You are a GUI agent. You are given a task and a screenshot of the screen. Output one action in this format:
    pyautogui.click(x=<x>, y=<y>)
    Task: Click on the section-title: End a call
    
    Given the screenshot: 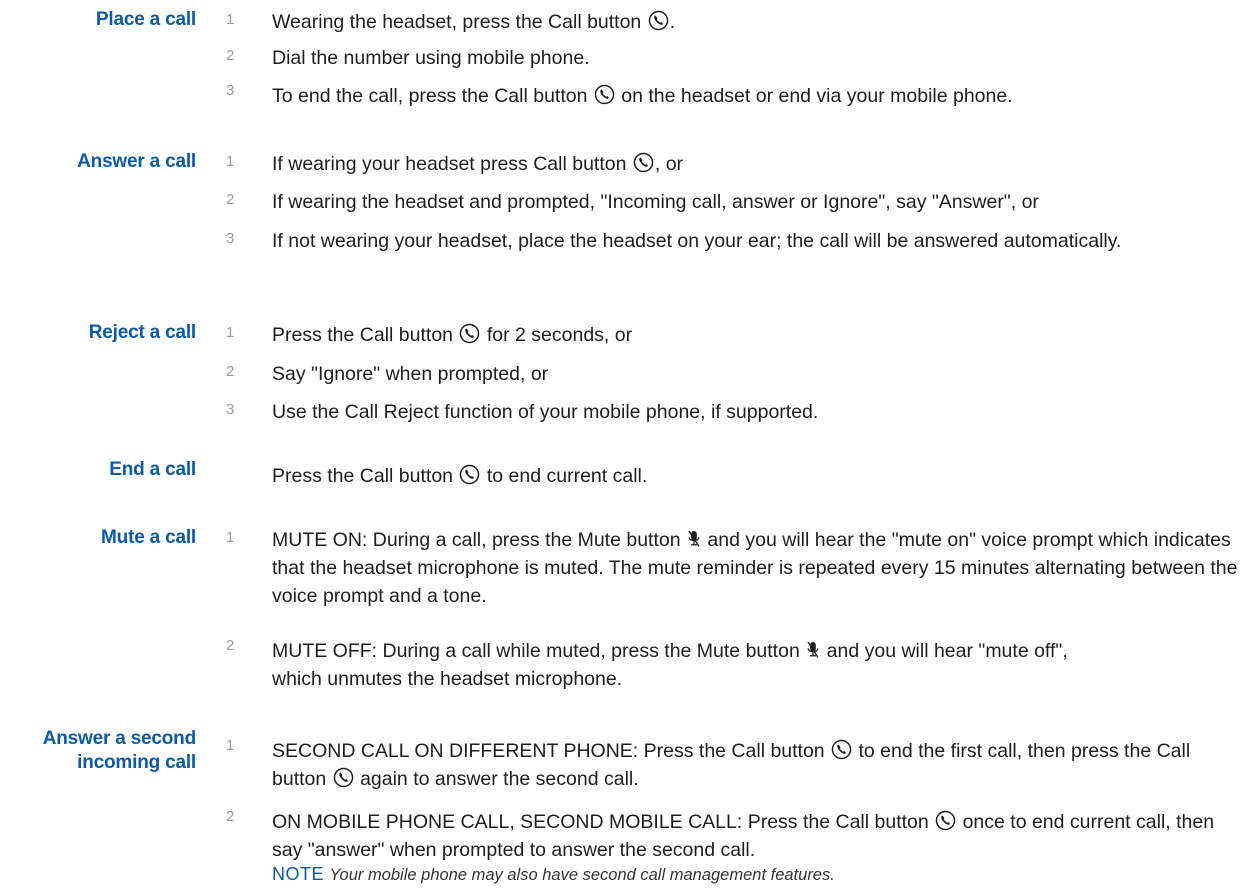 What is the action you would take?
    pyautogui.click(x=152, y=469)
    